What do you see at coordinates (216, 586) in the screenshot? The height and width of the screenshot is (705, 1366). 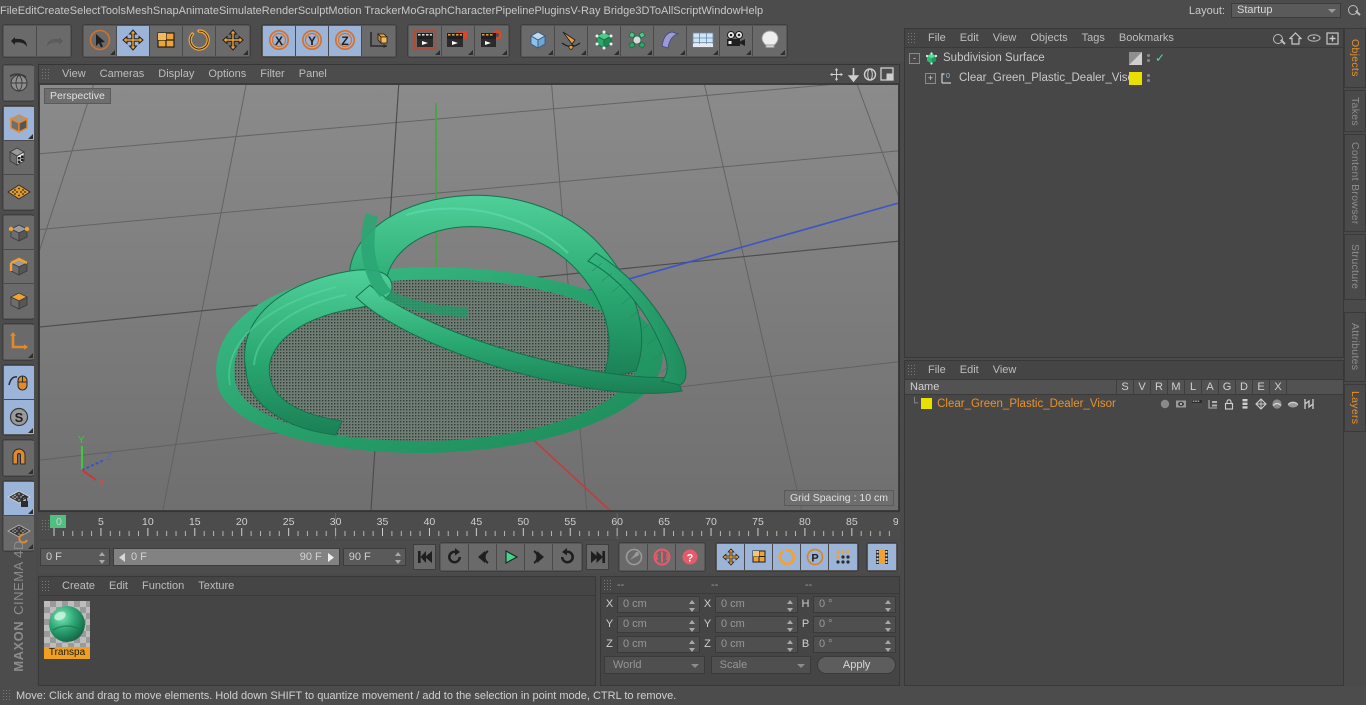 I see `material-menu-texture: Texture` at bounding box center [216, 586].